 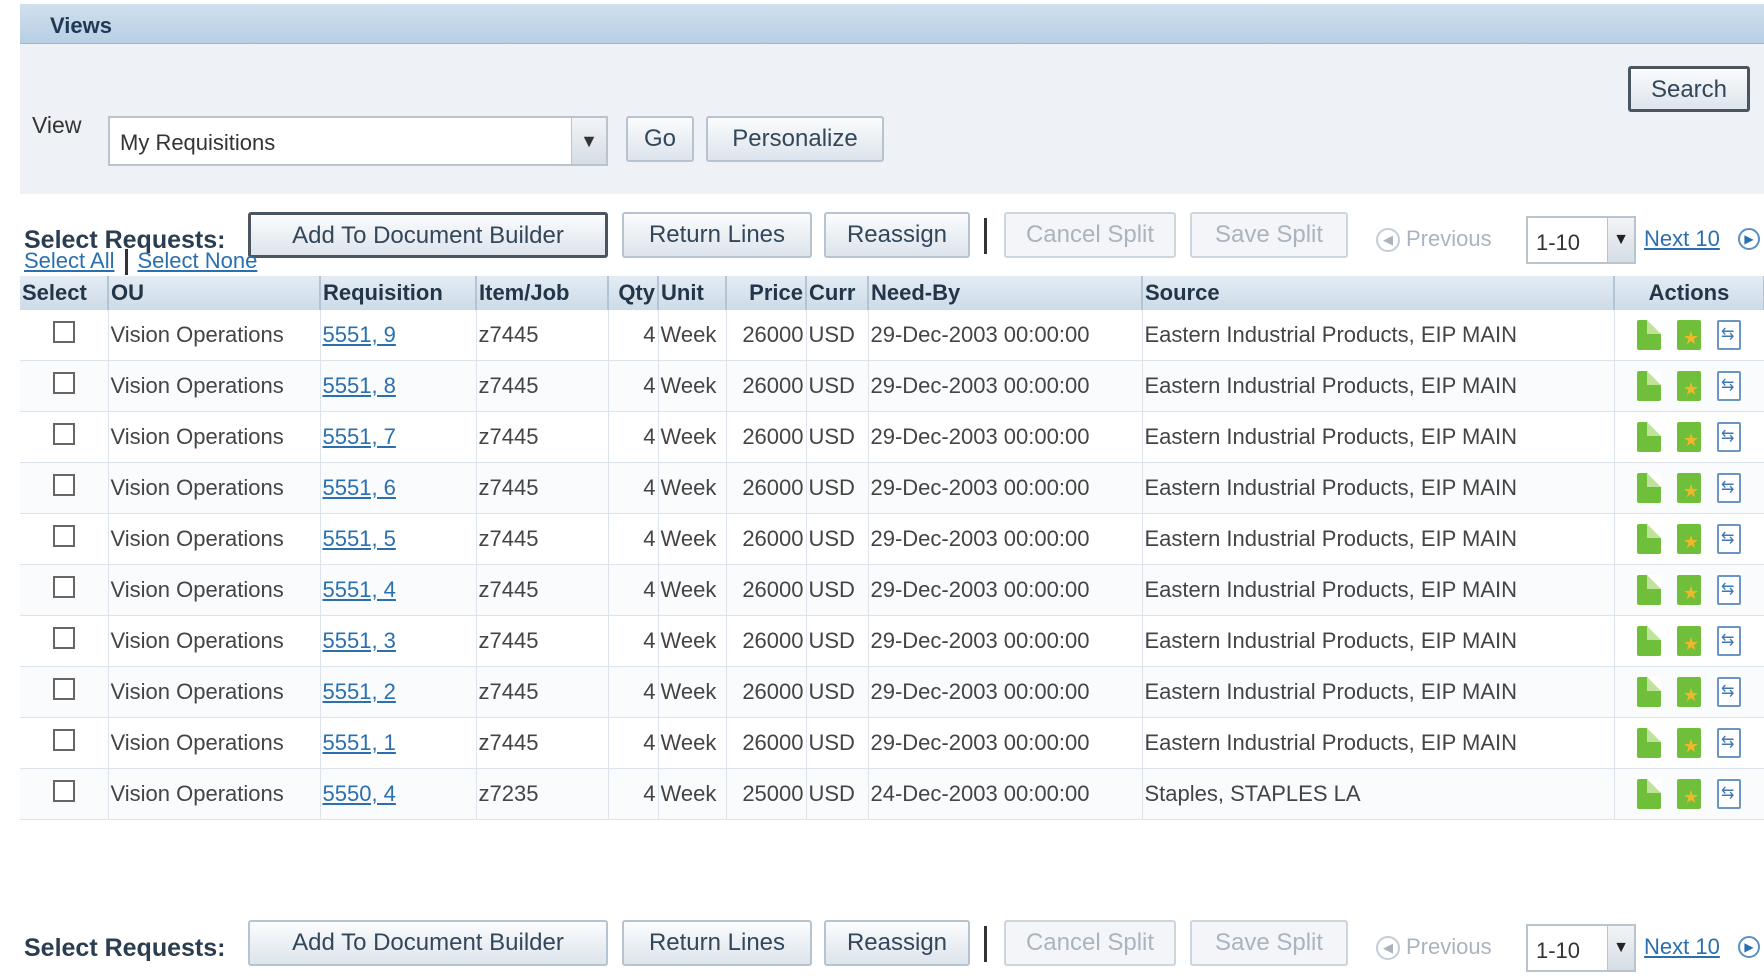 What do you see at coordinates (398, 437) in the screenshot?
I see `requisition-cell: 5551, 7` at bounding box center [398, 437].